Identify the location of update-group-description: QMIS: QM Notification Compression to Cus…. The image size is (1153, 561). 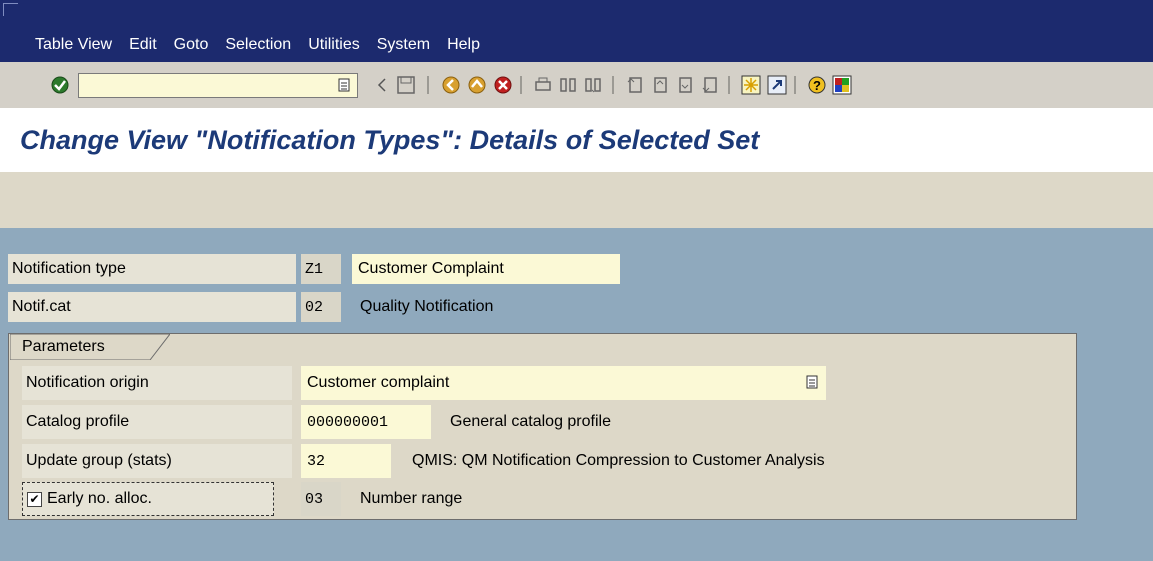
(618, 460).